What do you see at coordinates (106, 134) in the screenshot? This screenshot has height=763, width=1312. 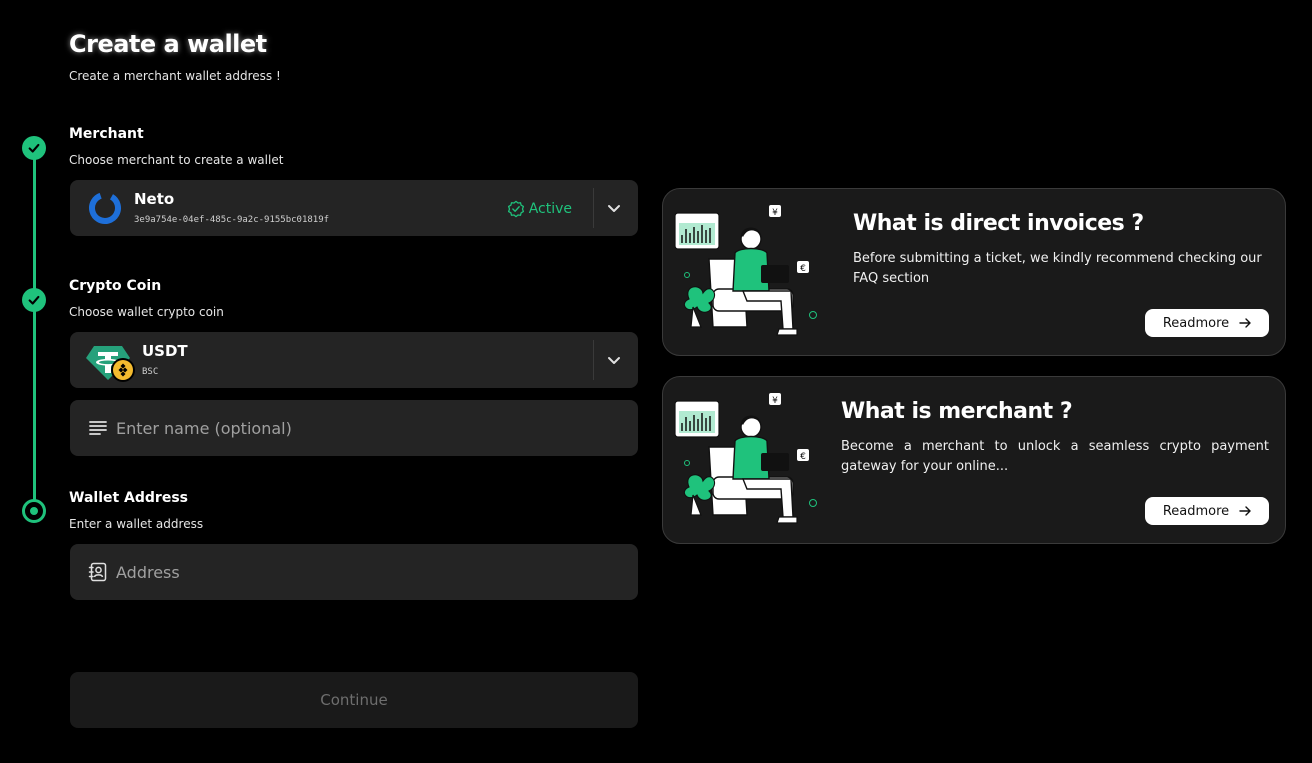 I see `merchant-label: Merchant` at bounding box center [106, 134].